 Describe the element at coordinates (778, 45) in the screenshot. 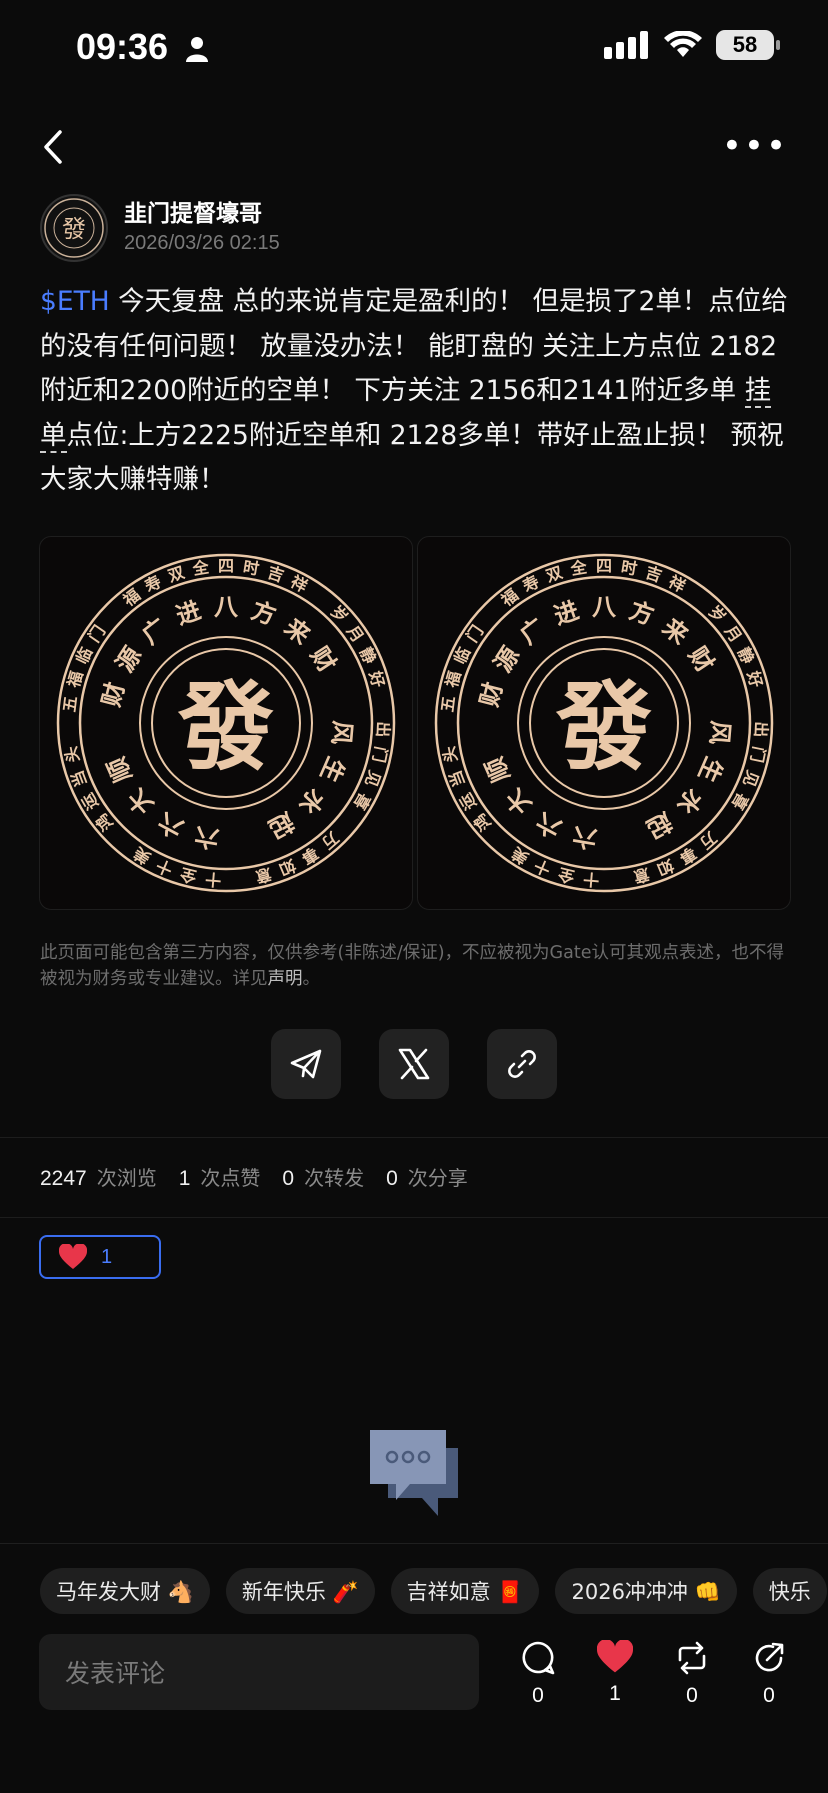

I see `battery-nub` at that location.